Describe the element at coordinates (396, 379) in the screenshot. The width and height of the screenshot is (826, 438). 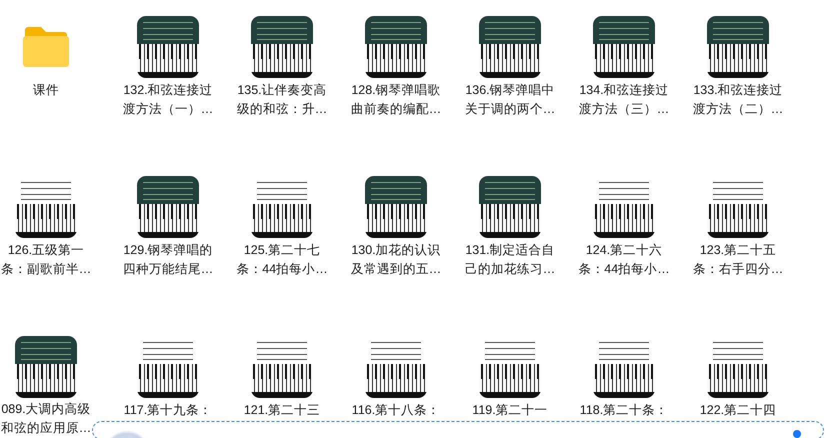
I see `file-item: 116.第十八条：` at that location.